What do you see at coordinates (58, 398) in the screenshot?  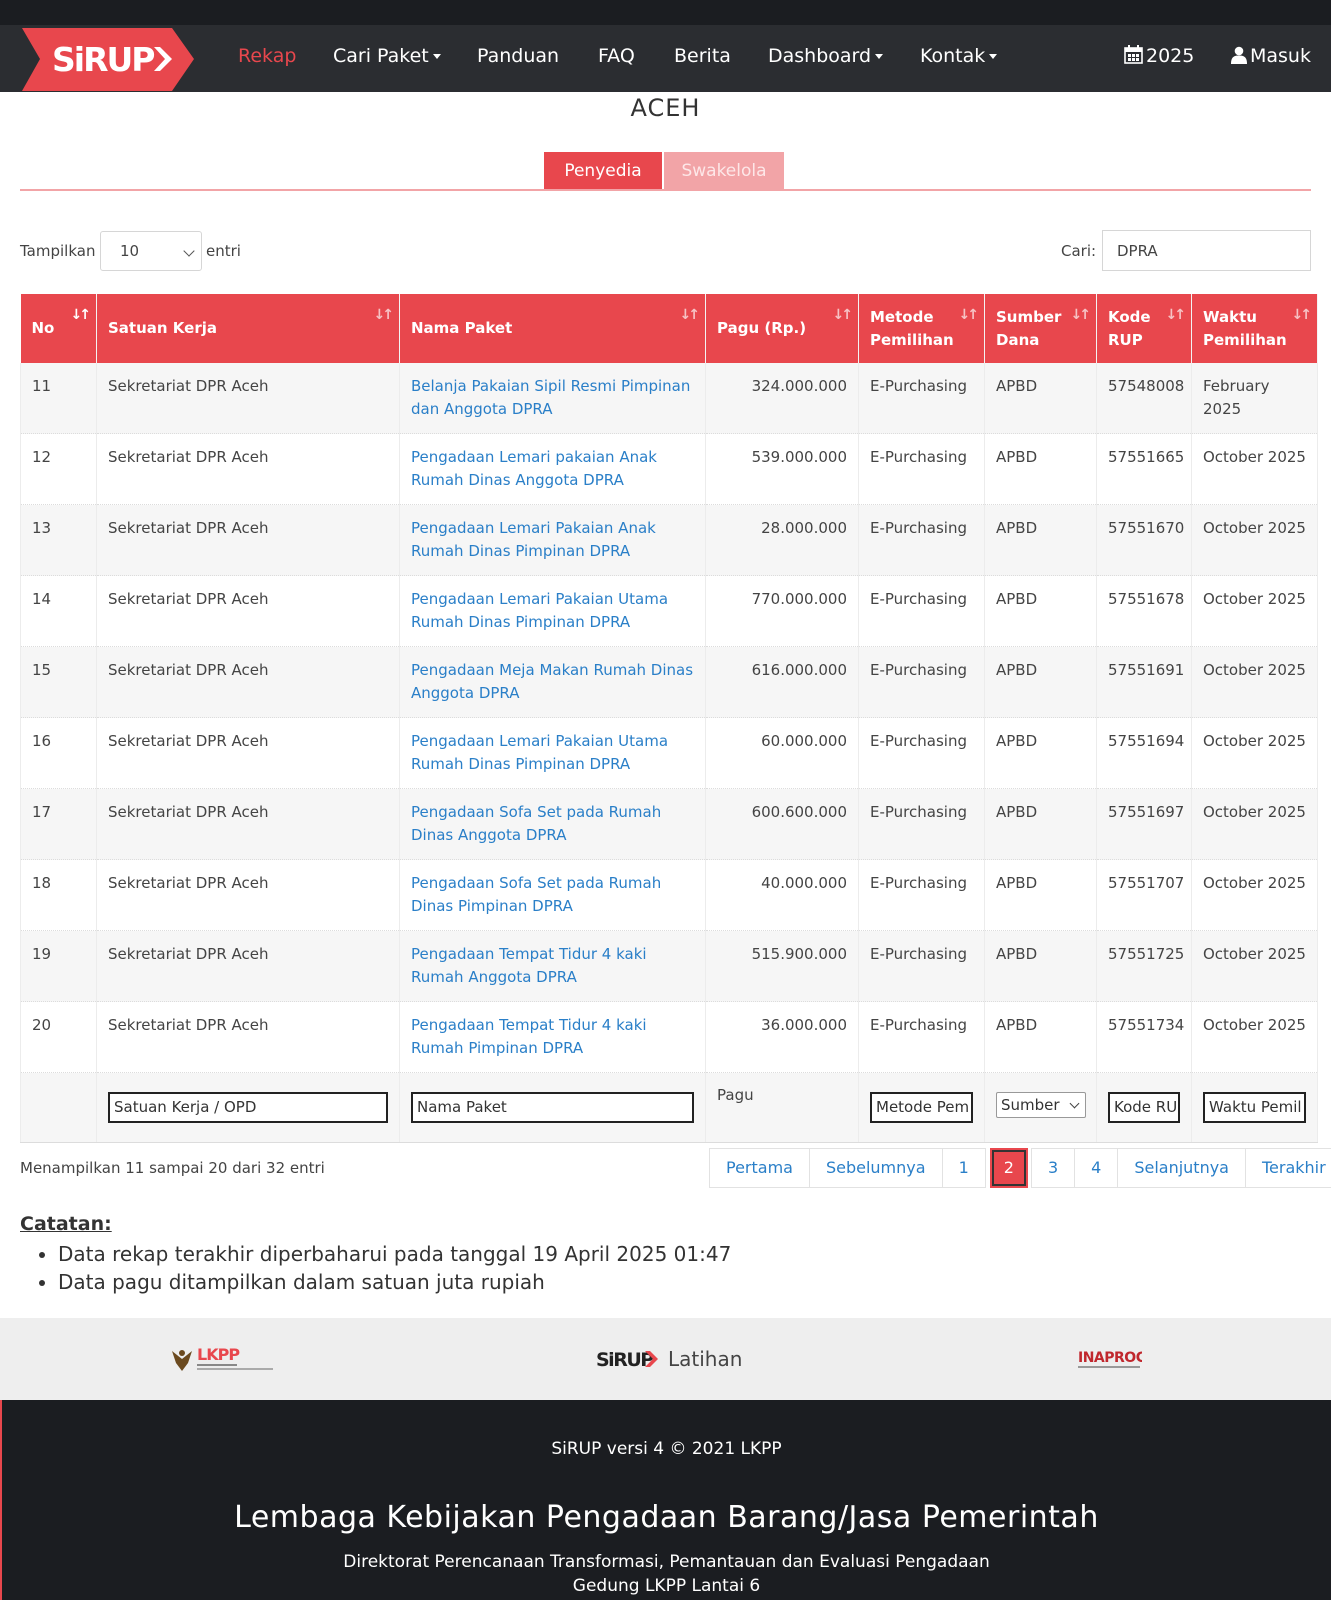 I see `cell-no: 11` at bounding box center [58, 398].